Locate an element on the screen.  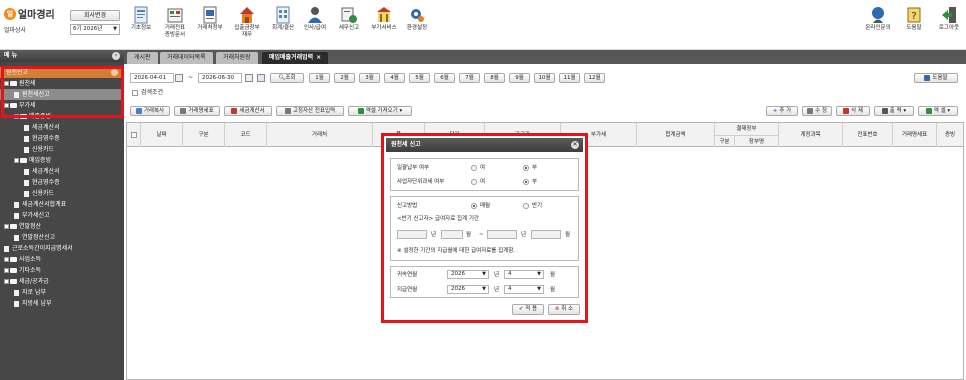
statement-button: 거래명세표 is located at coordinates (197, 111).